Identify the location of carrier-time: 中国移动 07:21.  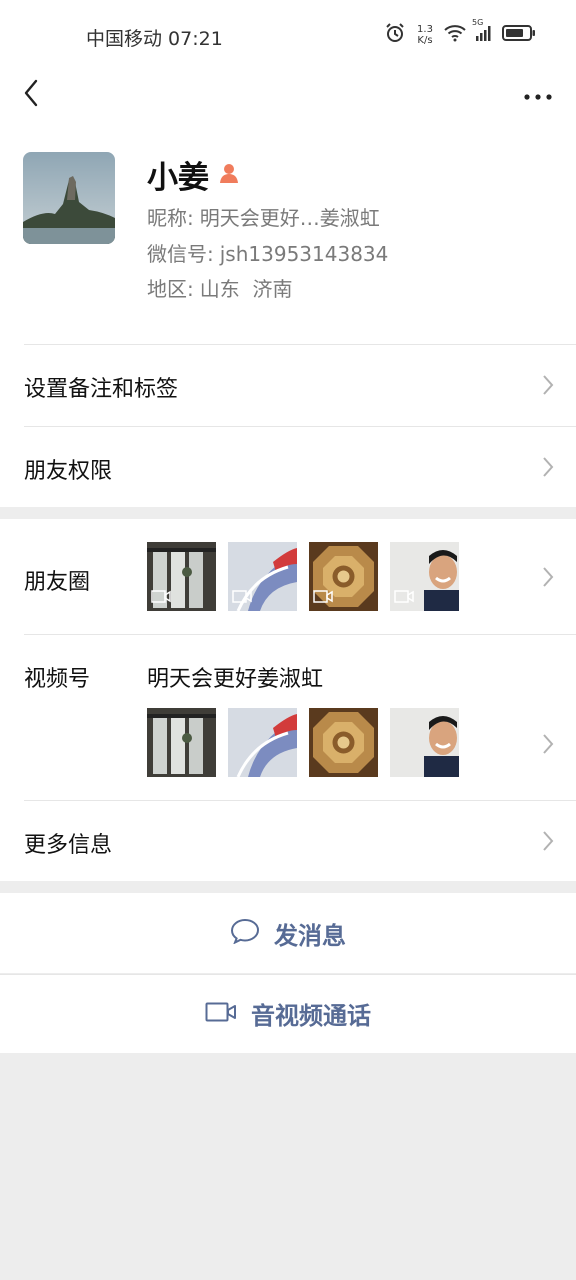
(154, 39).